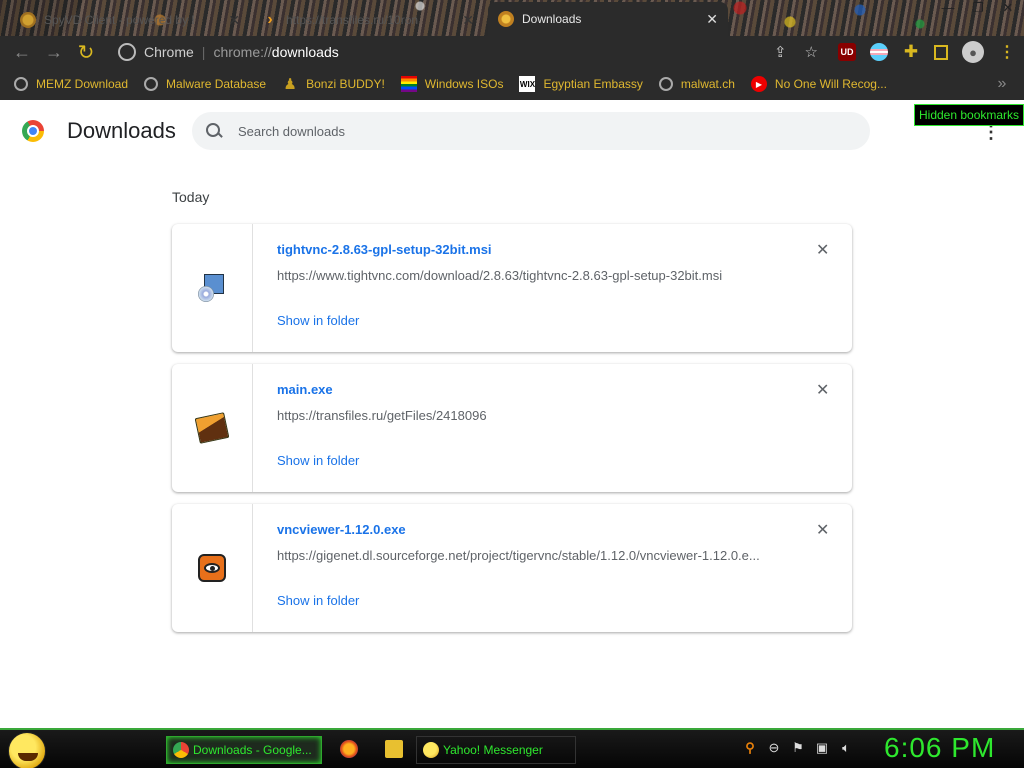 This screenshot has height=768, width=1024. What do you see at coordinates (33, 131) in the screenshot?
I see `chrome-logo-icon` at bounding box center [33, 131].